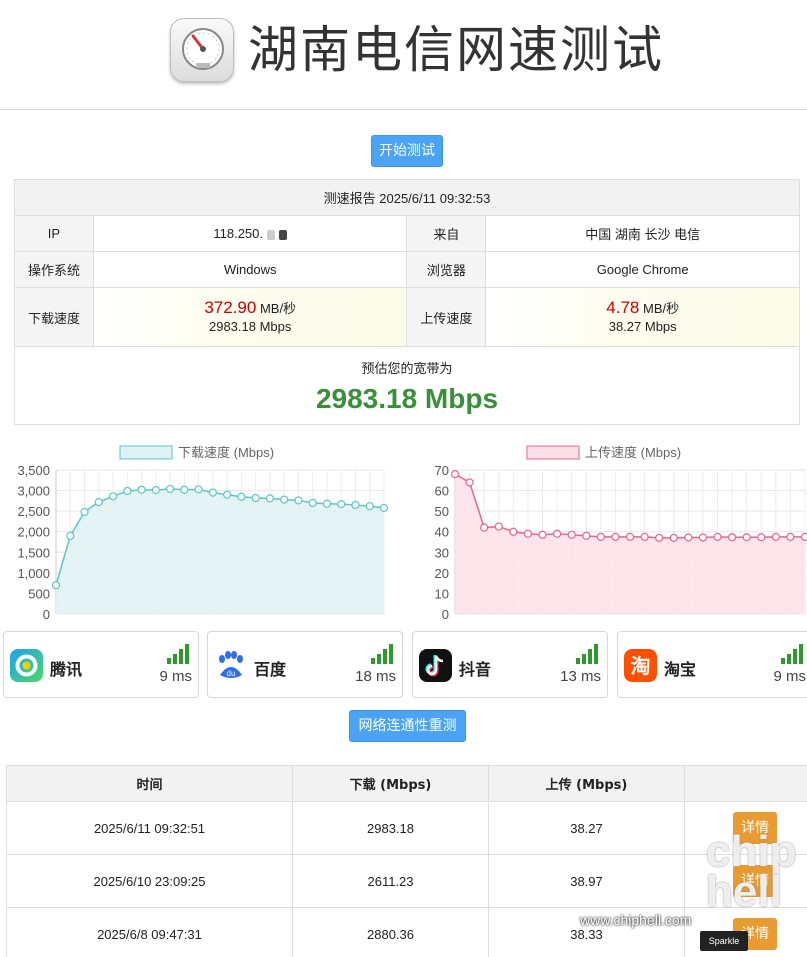 This screenshot has width=807, height=957. Describe the element at coordinates (446, 317) in the screenshot. I see `upload-label: 上传速度` at that location.